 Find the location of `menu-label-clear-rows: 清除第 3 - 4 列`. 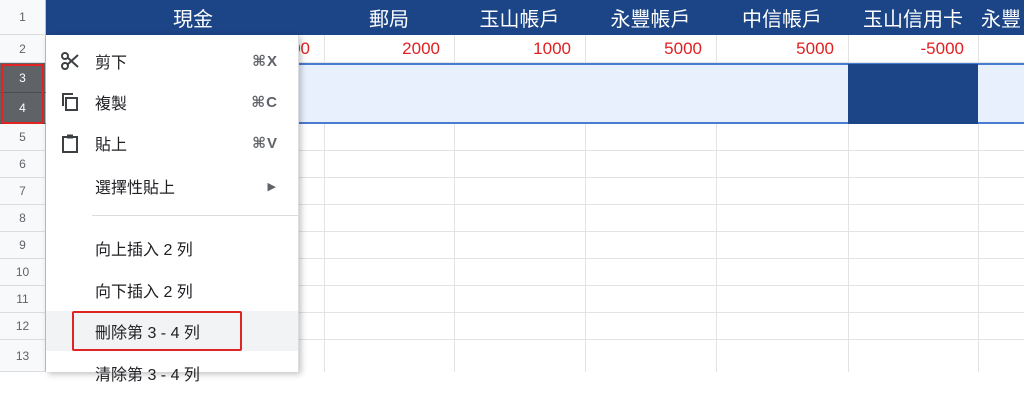

menu-label-clear-rows: 清除第 3 - 4 列 is located at coordinates (147, 375).